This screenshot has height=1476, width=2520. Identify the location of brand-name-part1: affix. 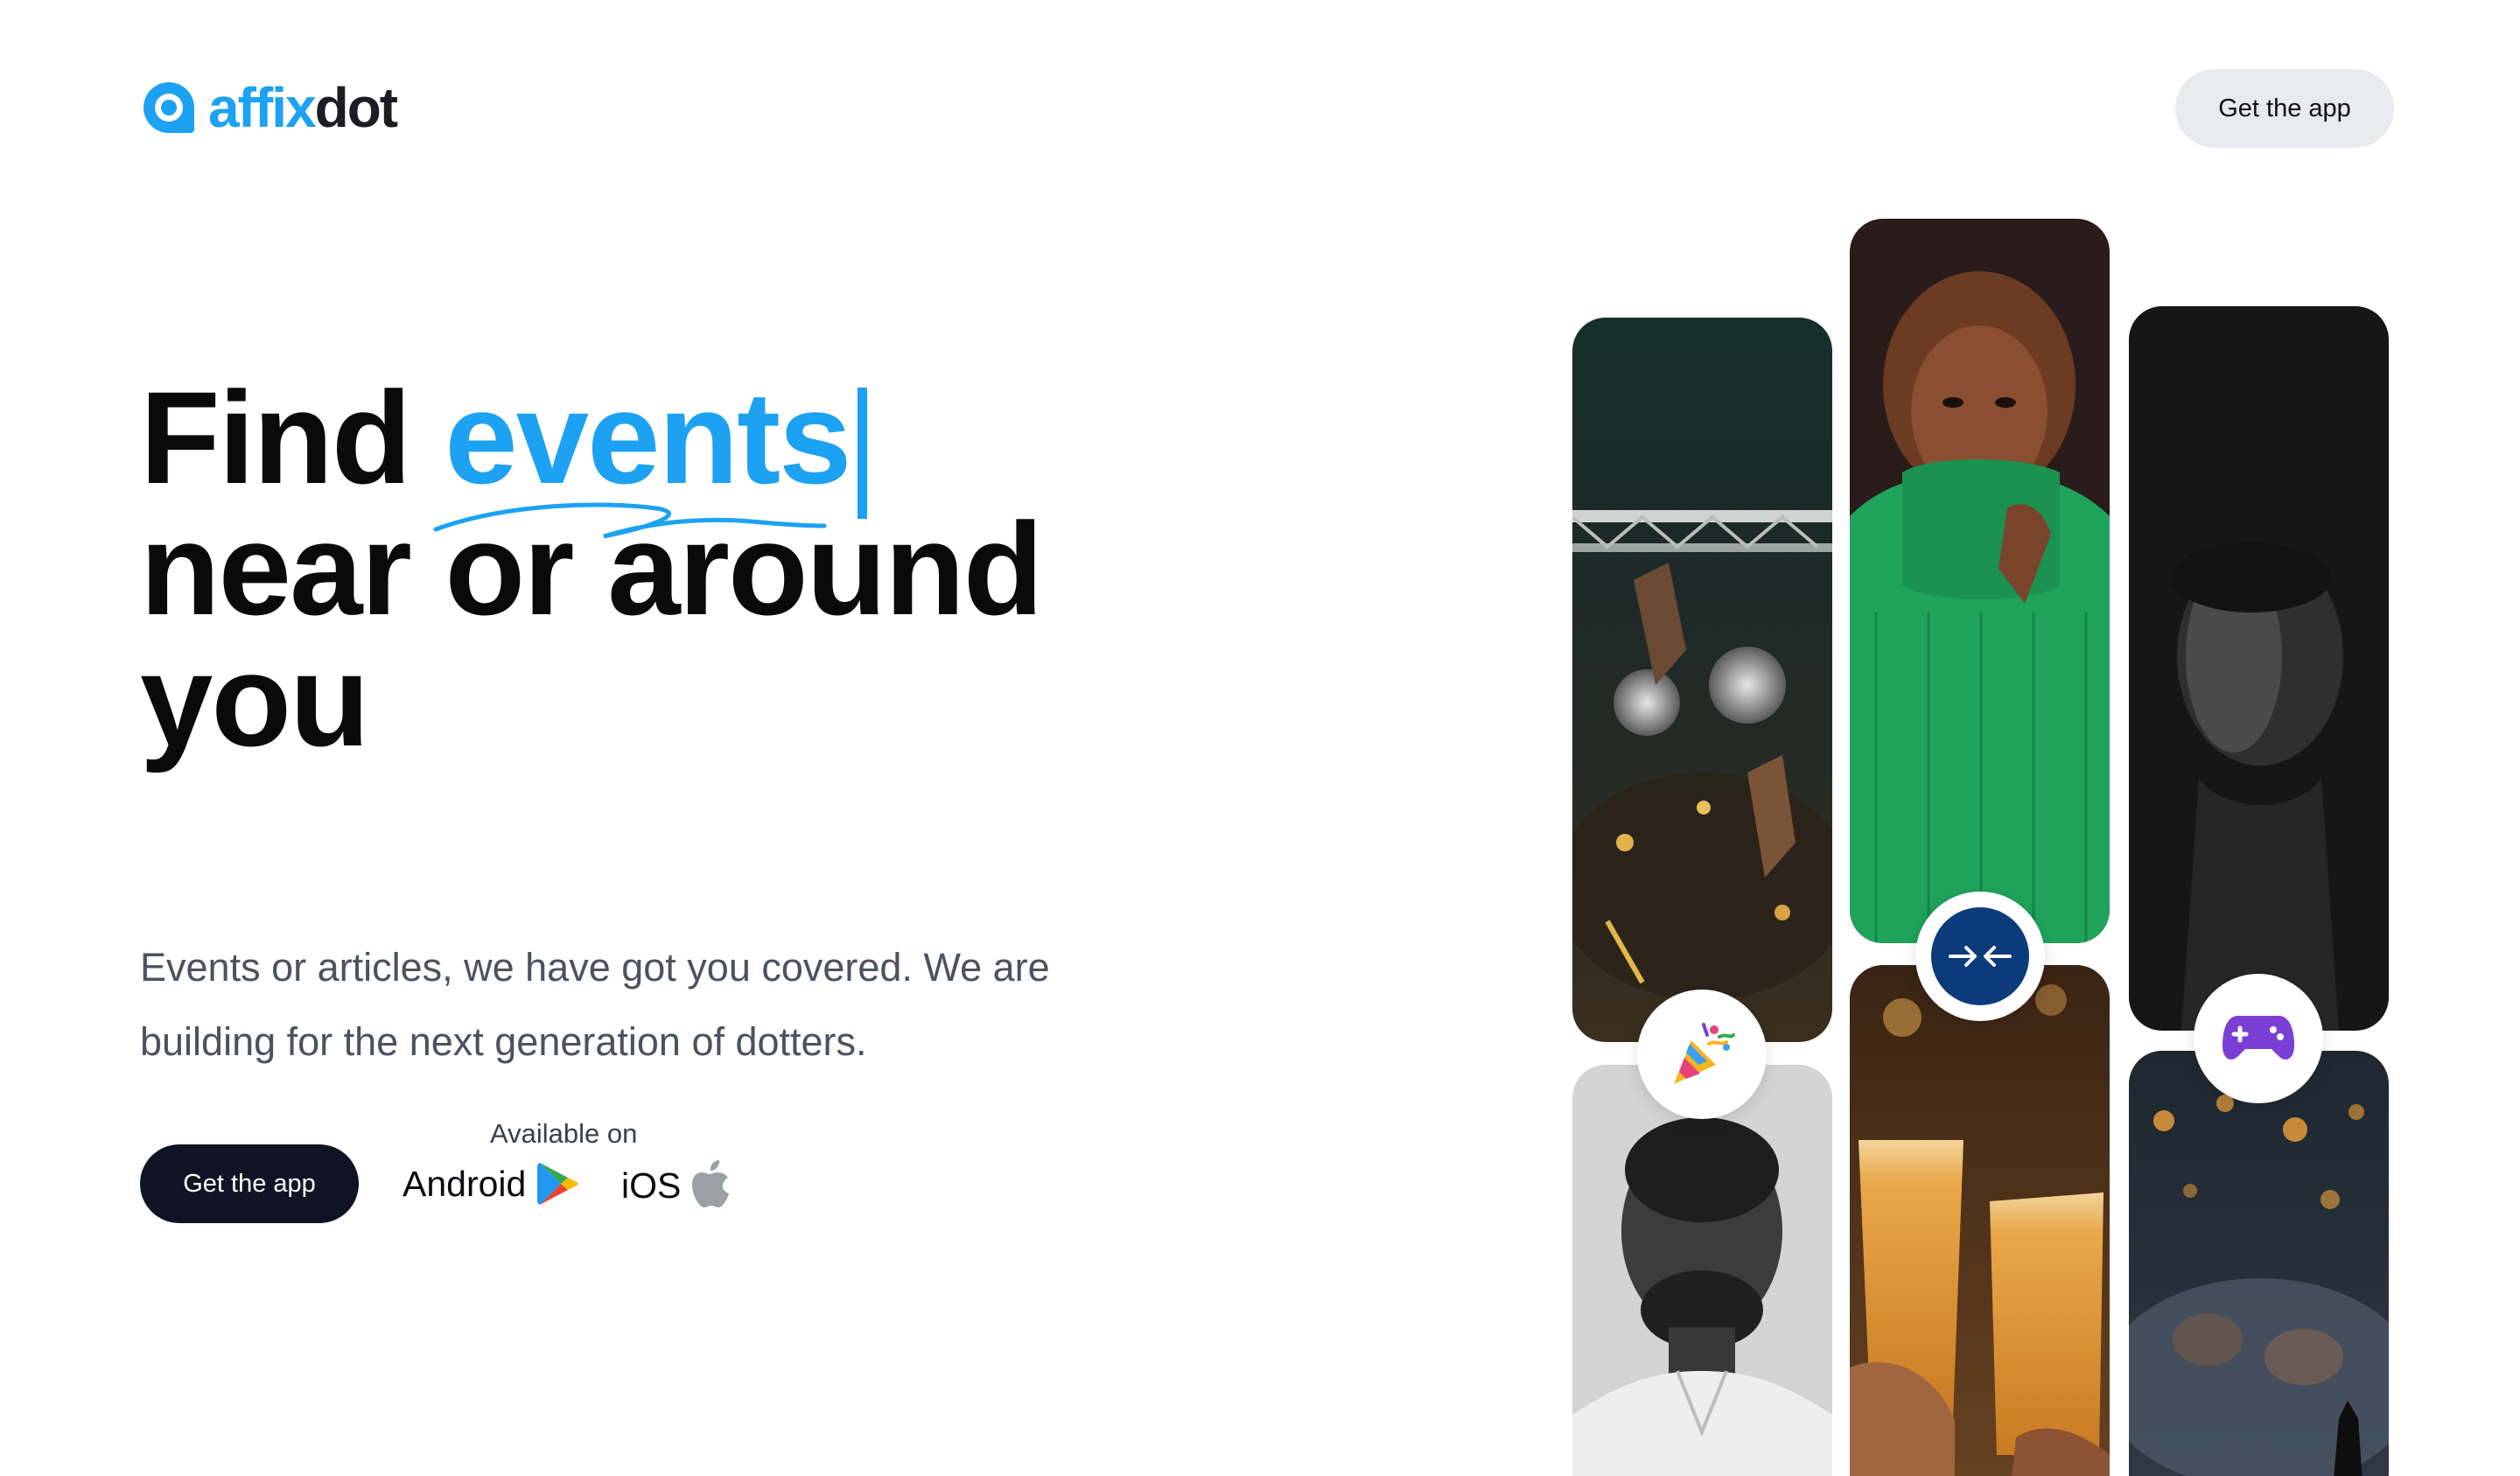
(262, 107).